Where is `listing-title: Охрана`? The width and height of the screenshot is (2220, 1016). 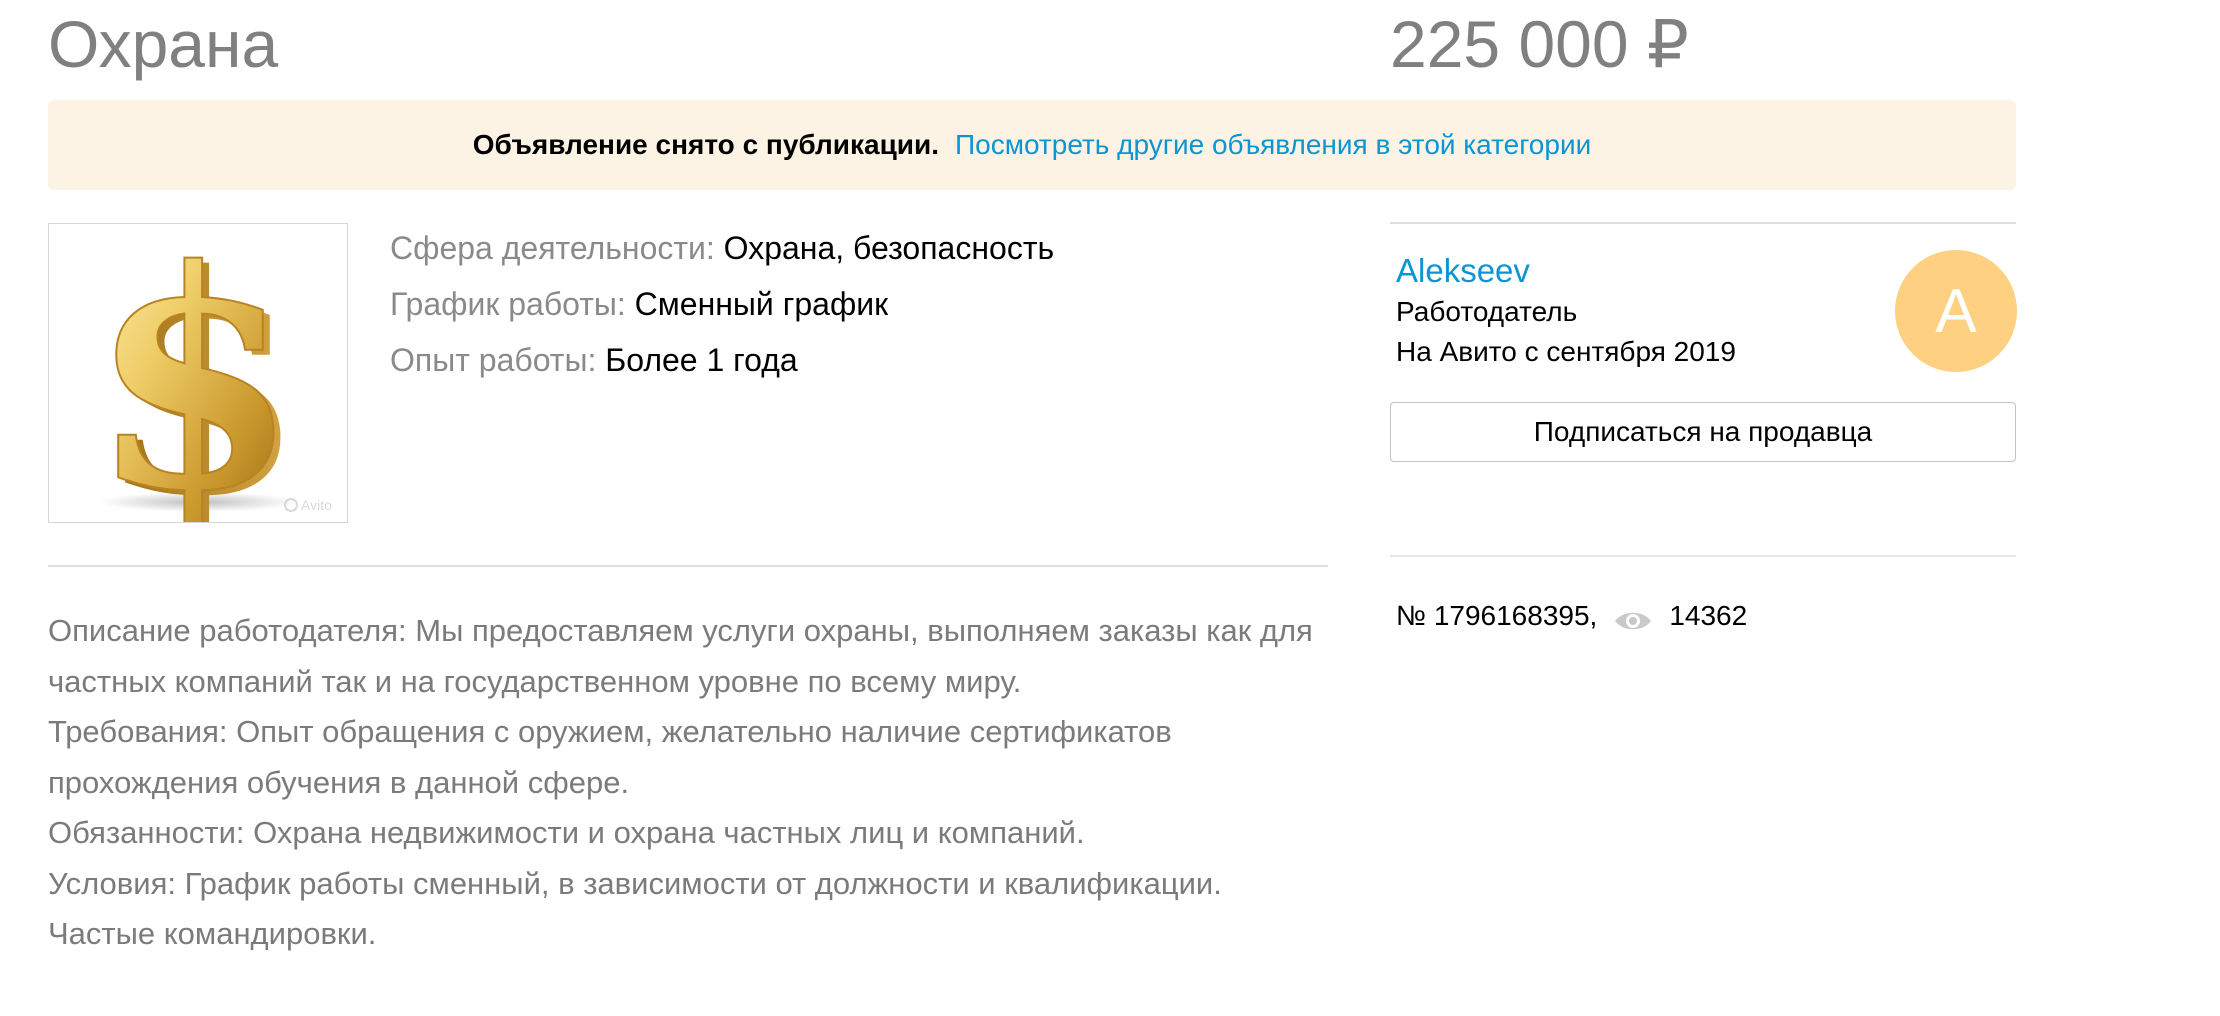
listing-title: Охрана is located at coordinates (163, 44).